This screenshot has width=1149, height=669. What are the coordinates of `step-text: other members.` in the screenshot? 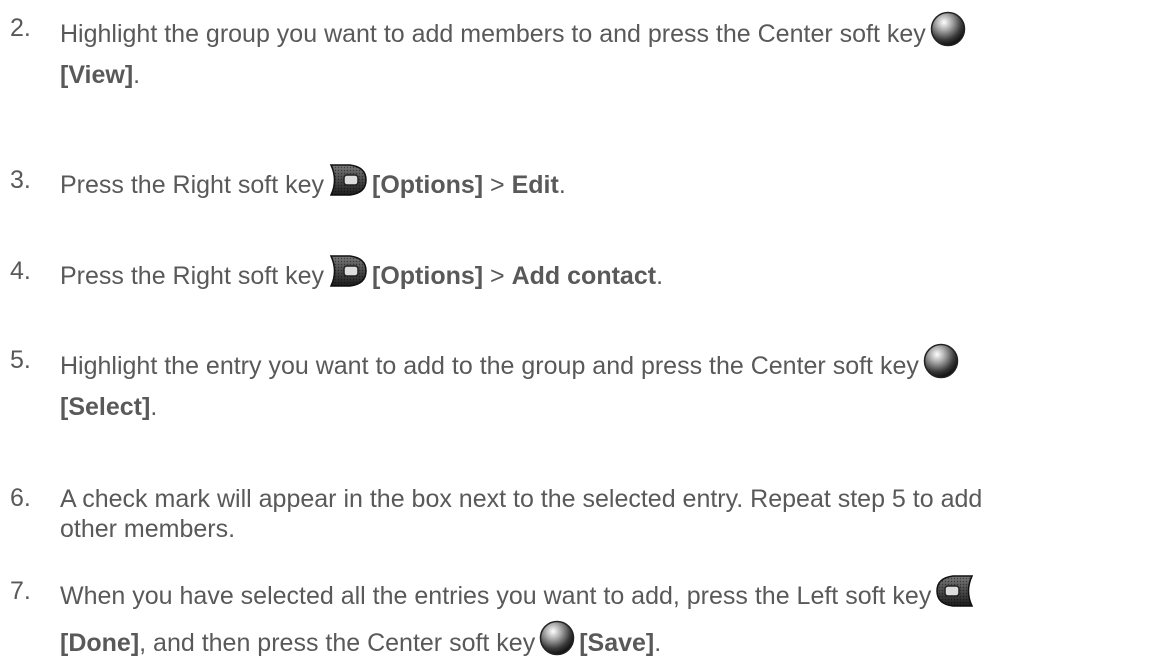 It's located at (148, 529).